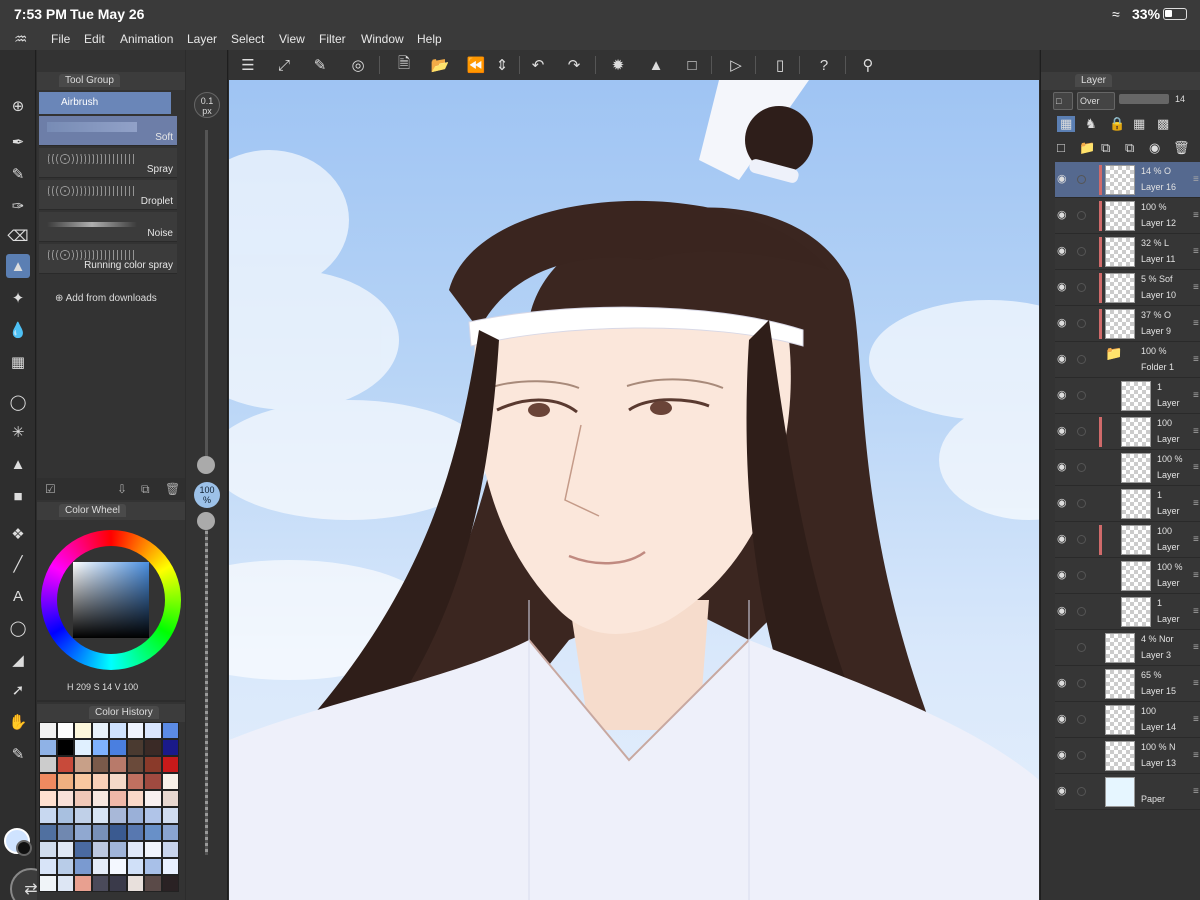 The width and height of the screenshot is (1200, 900). What do you see at coordinates (18, 534) in the screenshot?
I see `operation-icon: ❖` at bounding box center [18, 534].